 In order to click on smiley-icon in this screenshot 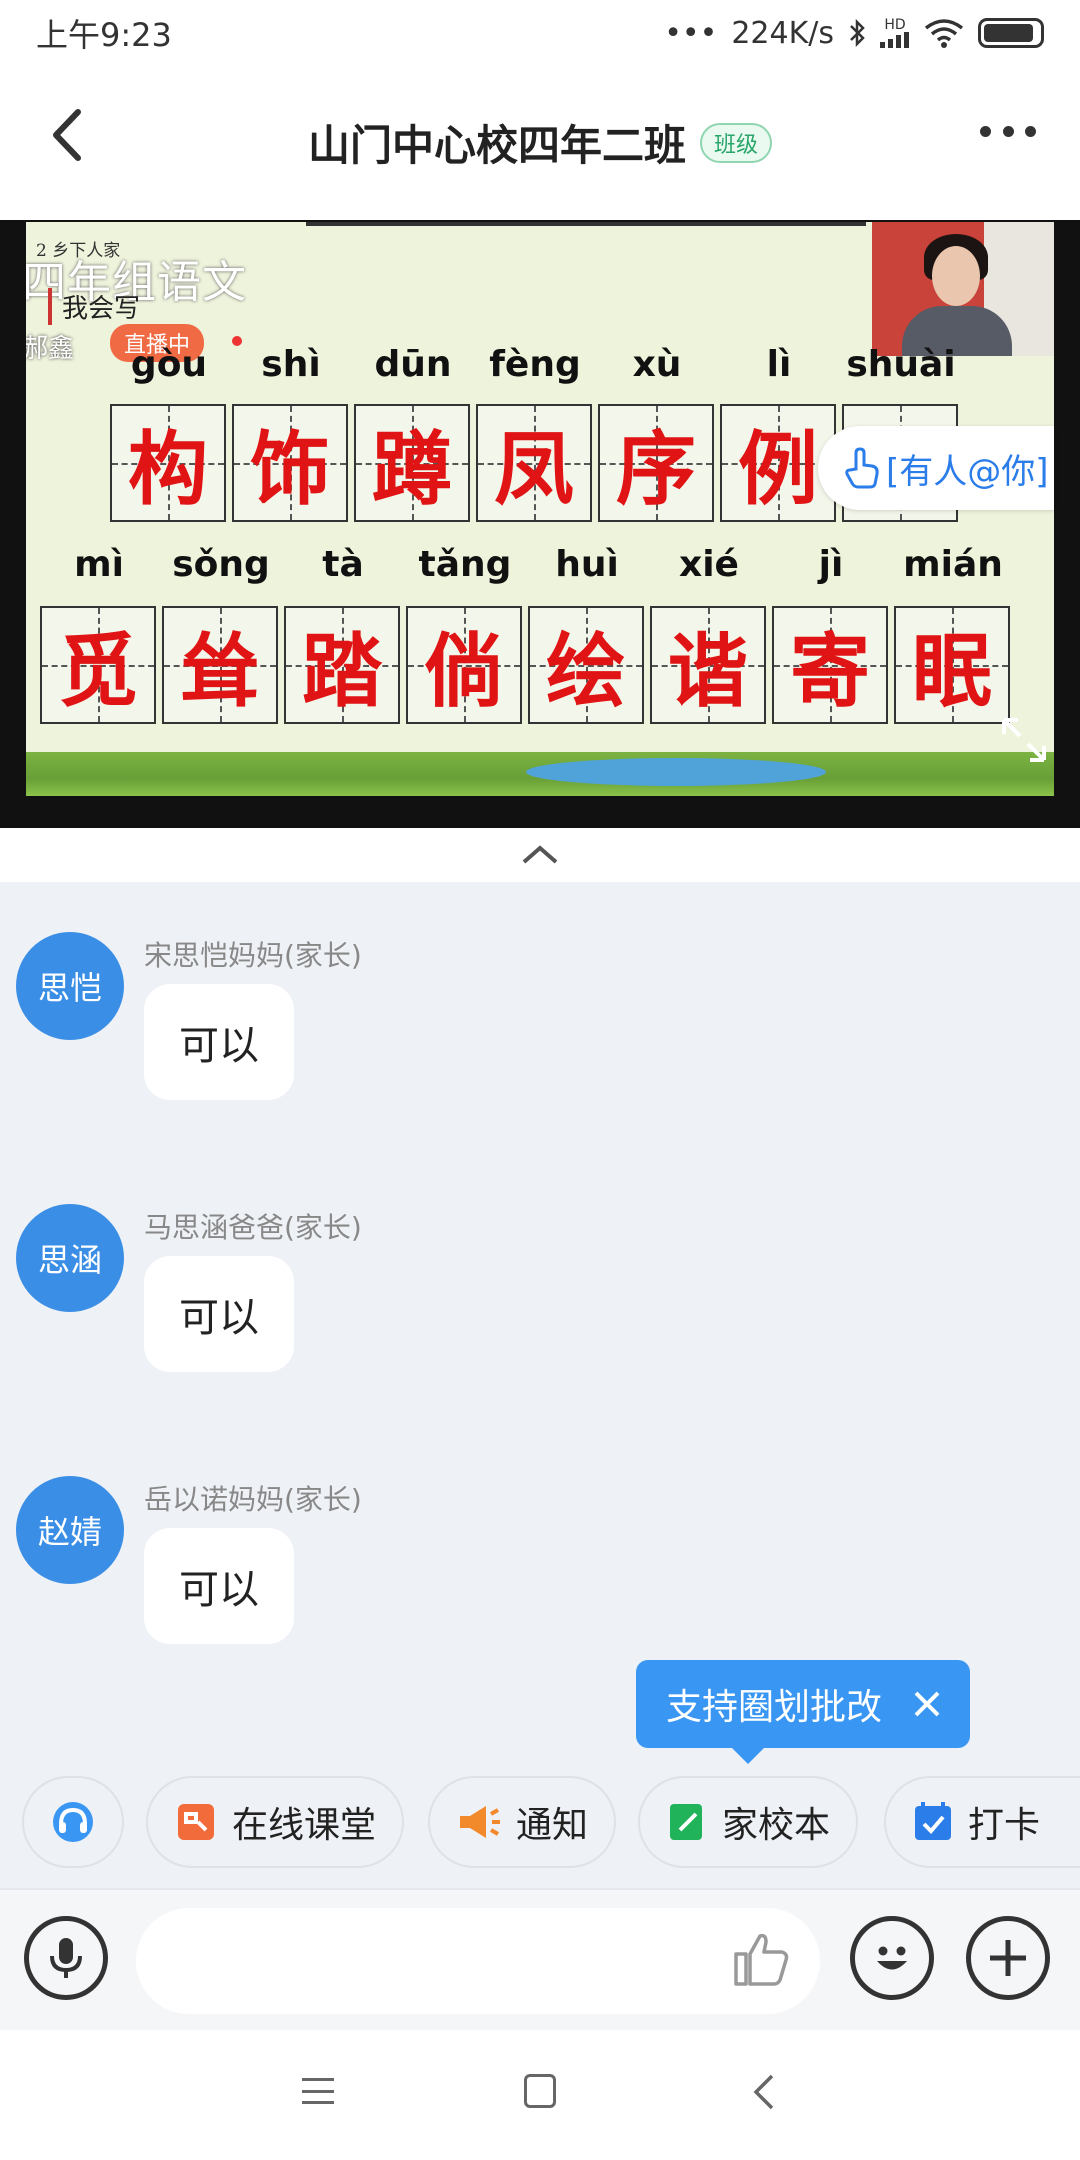, I will do `click(892, 1958)`.